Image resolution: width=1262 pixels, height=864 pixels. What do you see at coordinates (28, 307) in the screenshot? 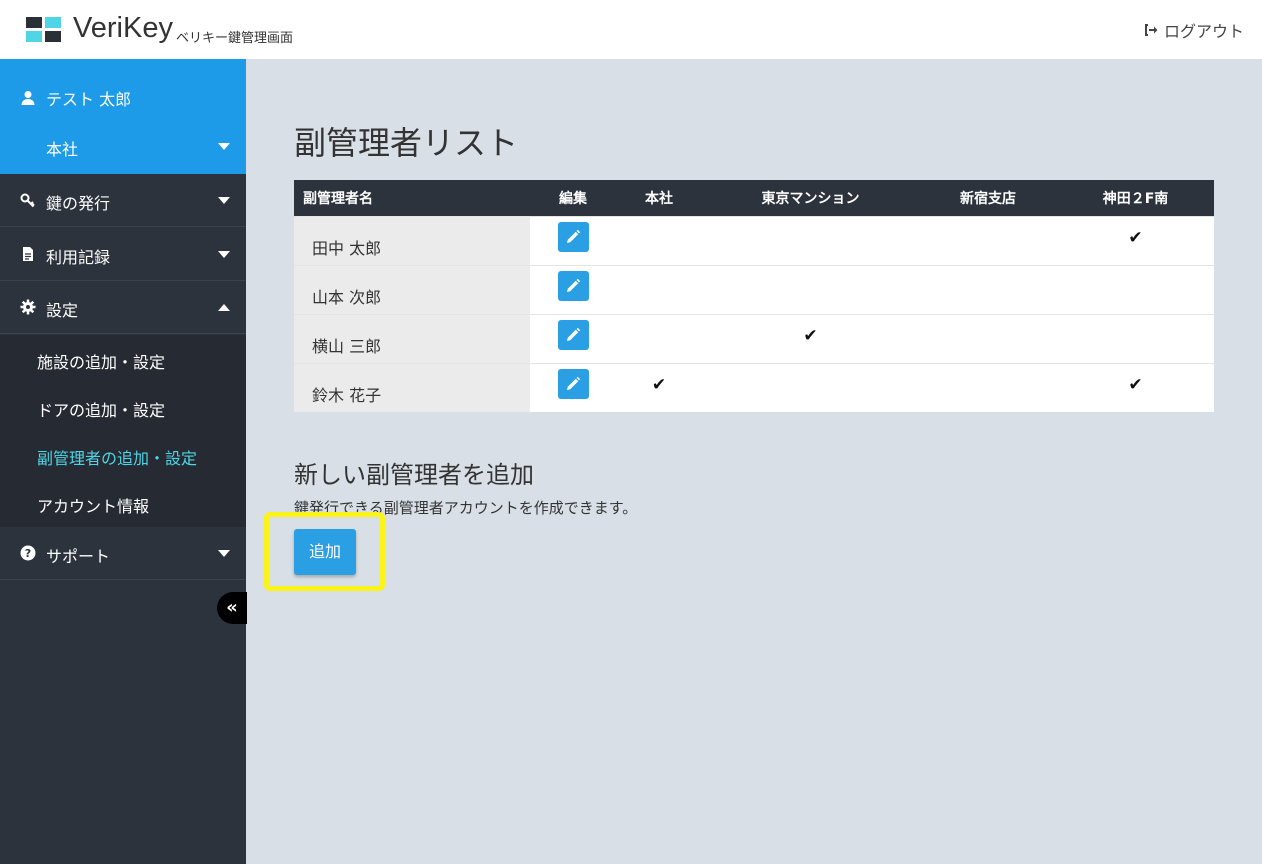
I see `gear-icon` at bounding box center [28, 307].